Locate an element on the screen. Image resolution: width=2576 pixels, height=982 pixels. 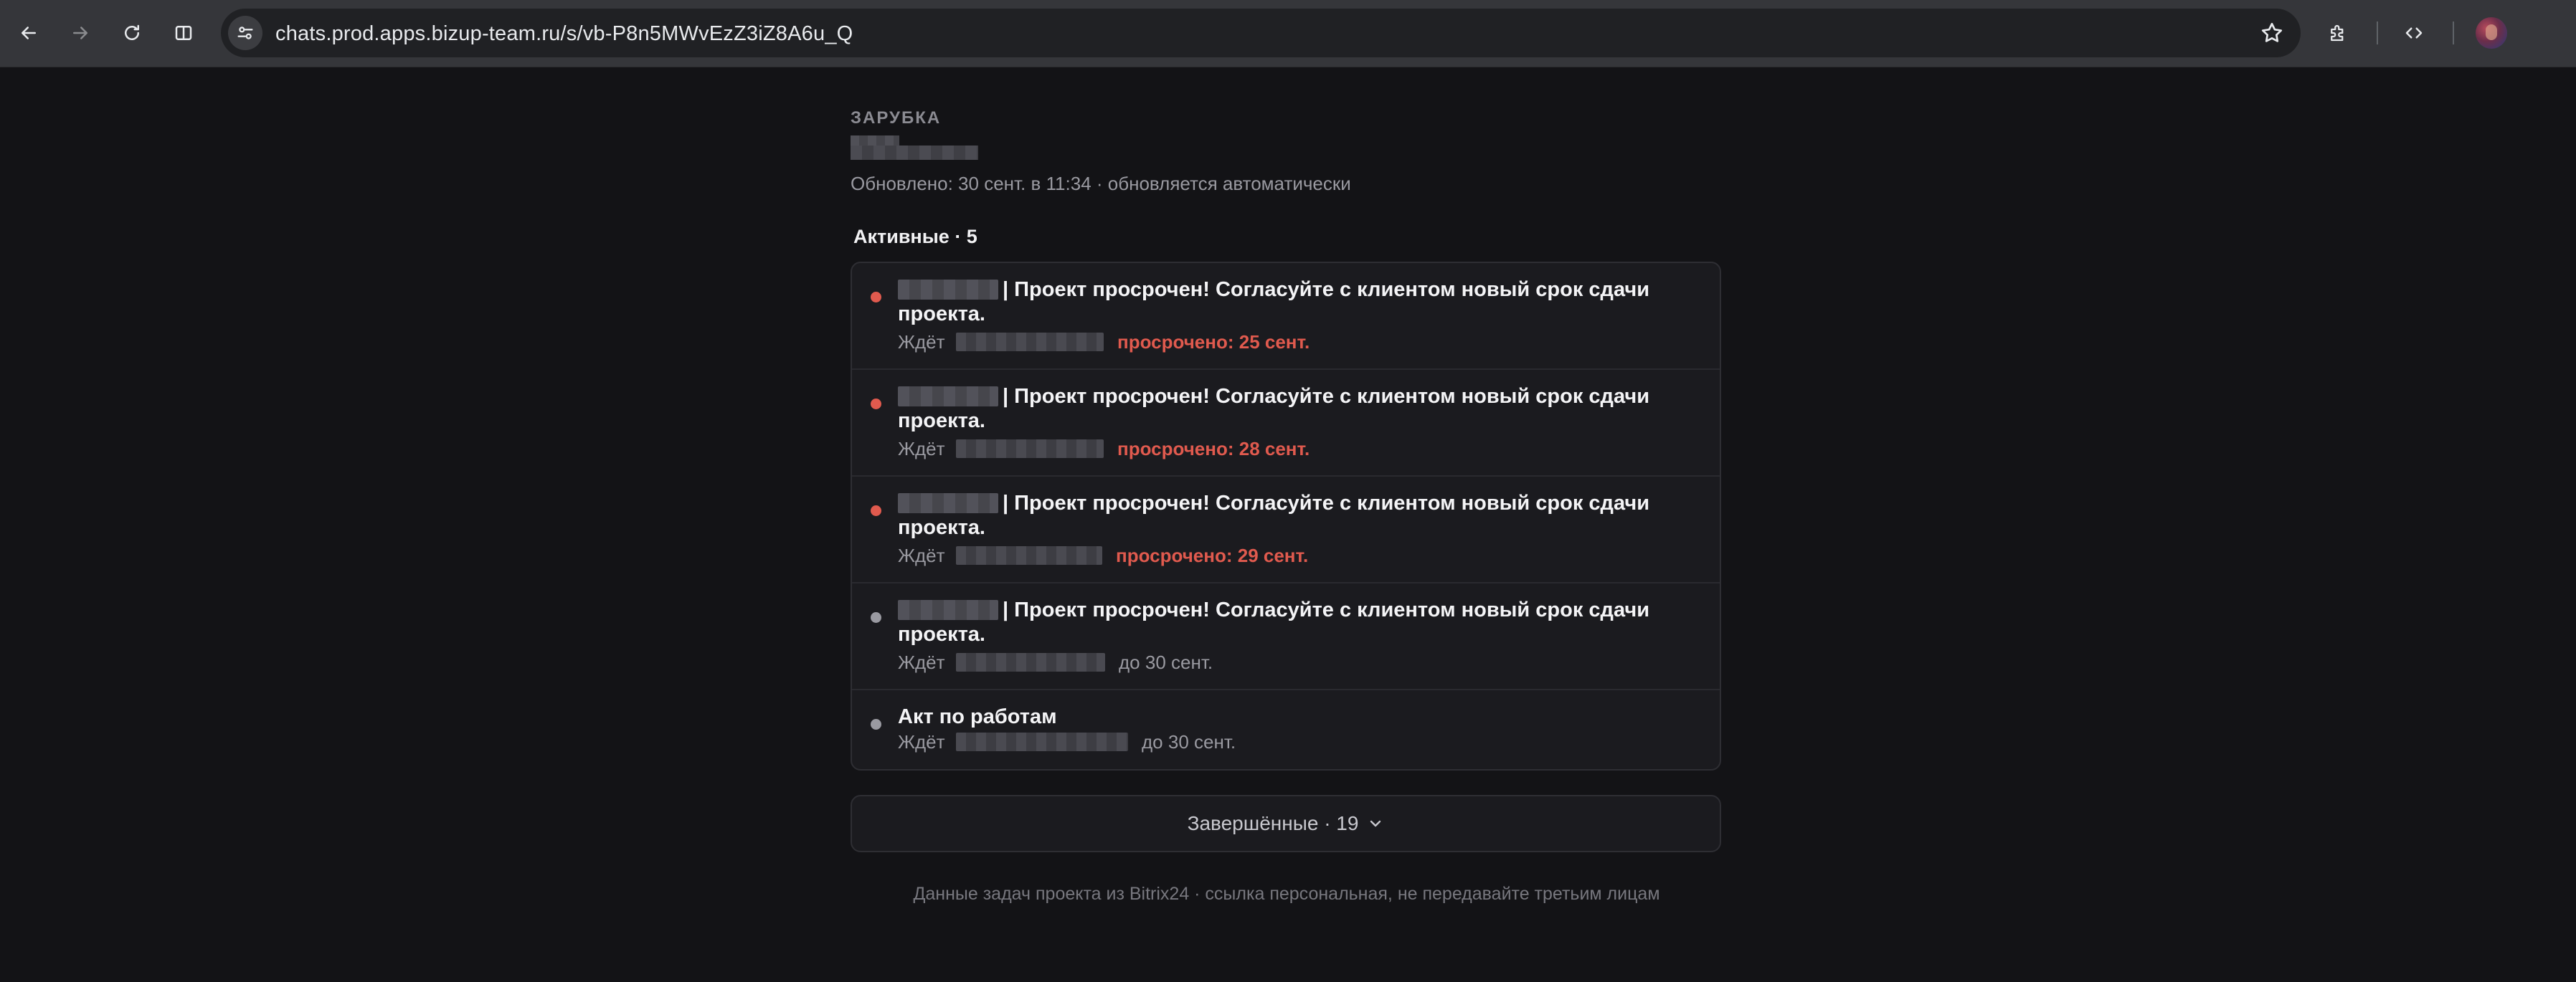
due-date: просрочено: 29 сент. is located at coordinates (1212, 555).